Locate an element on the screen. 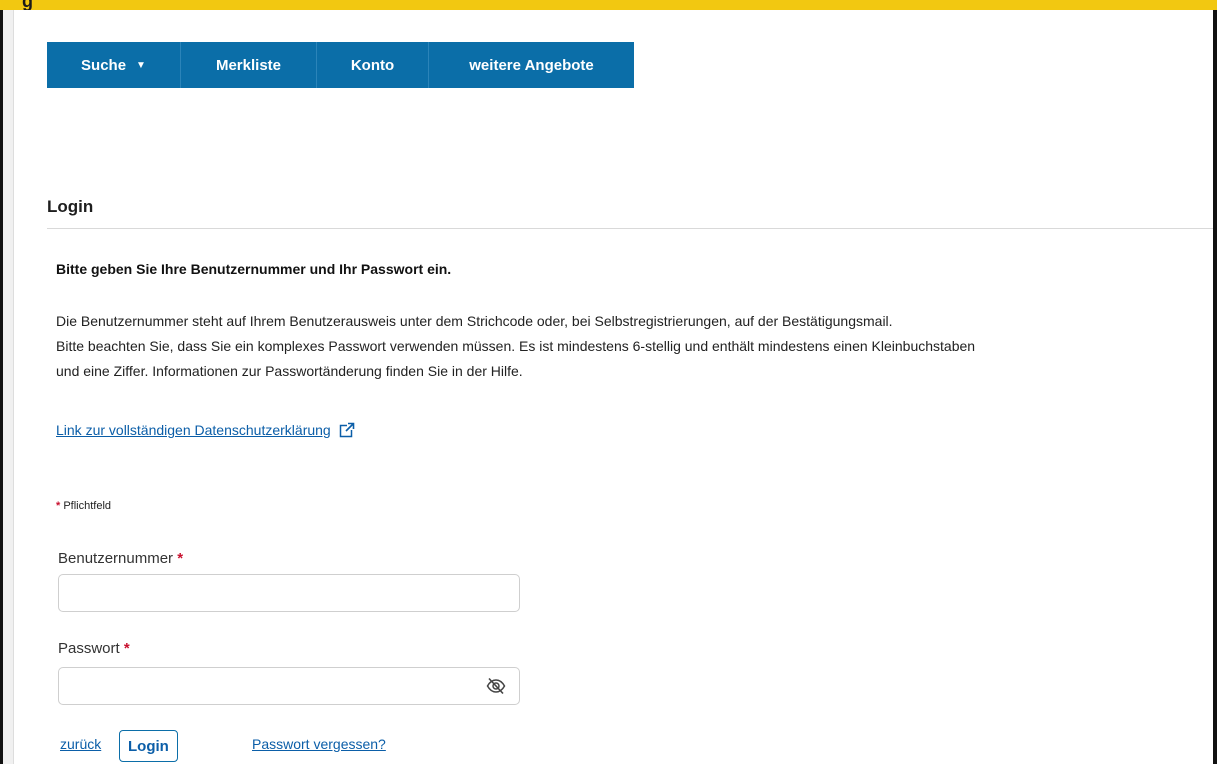  external-link-icon is located at coordinates (347, 430).